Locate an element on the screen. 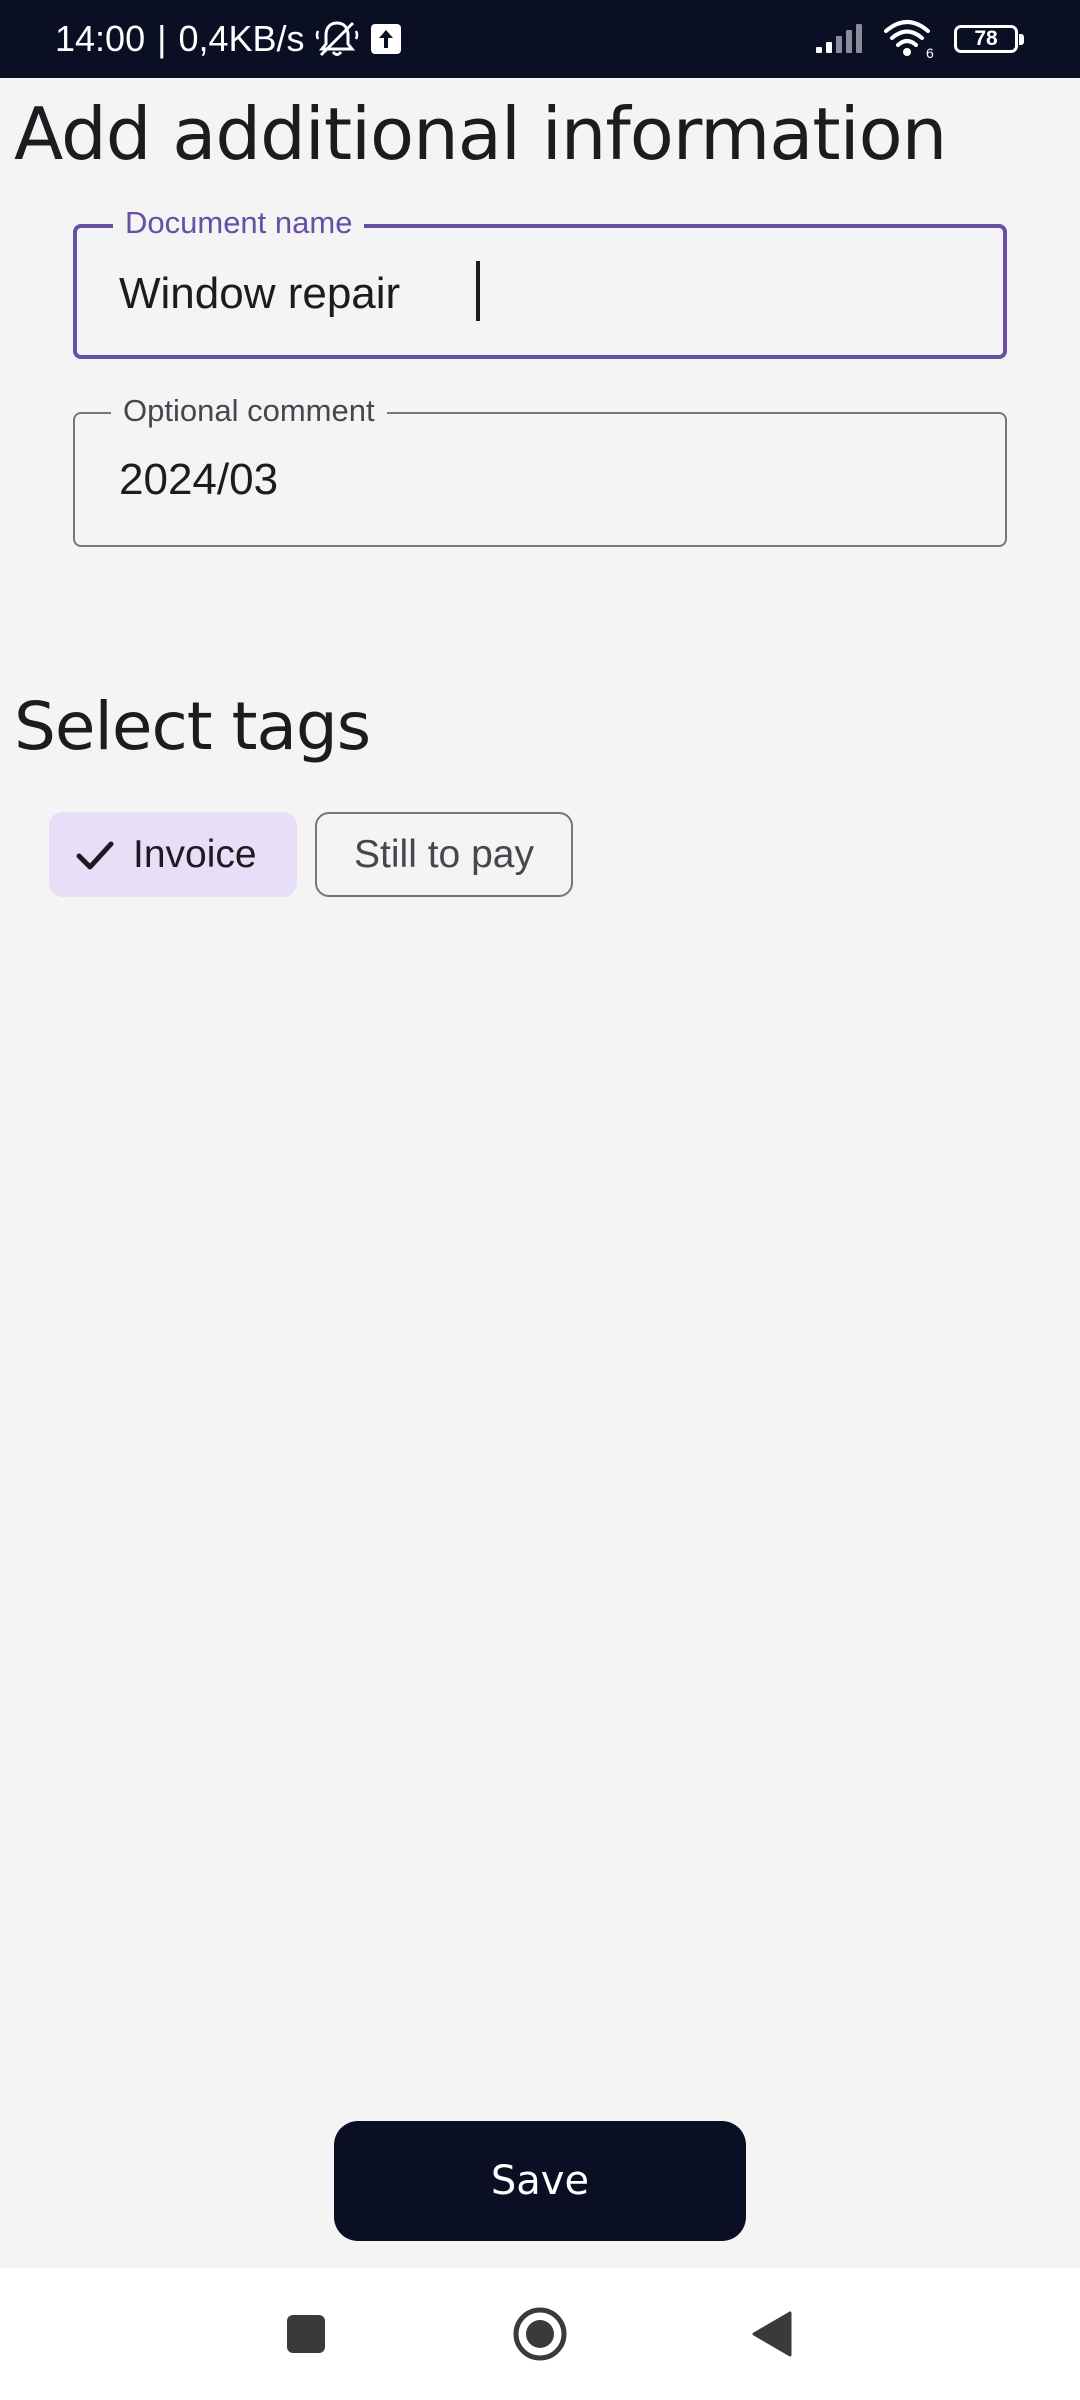 This screenshot has width=1080, height=2400. battery-icon: 78 is located at coordinates (989, 39).